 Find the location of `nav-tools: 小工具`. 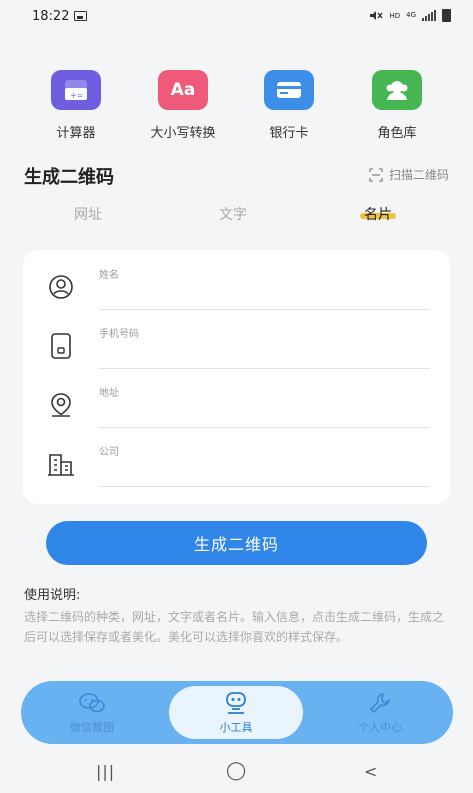

nav-tools: 小工具 is located at coordinates (236, 712).